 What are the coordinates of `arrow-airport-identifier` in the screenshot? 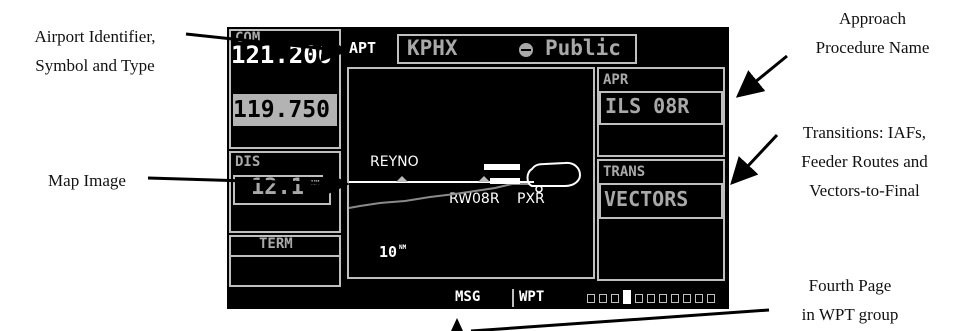 It's located at (267, 47).